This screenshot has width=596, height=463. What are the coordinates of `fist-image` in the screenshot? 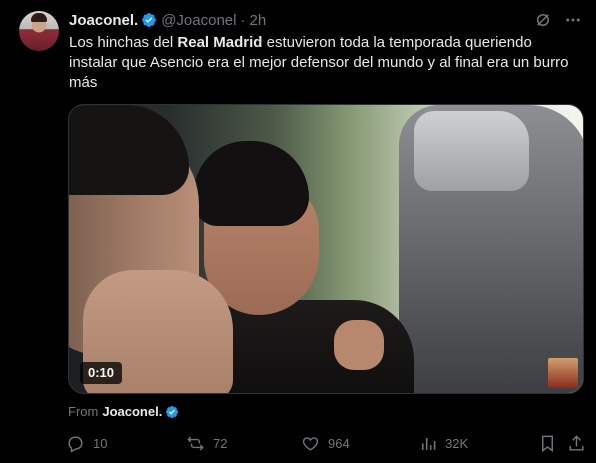 It's located at (359, 345).